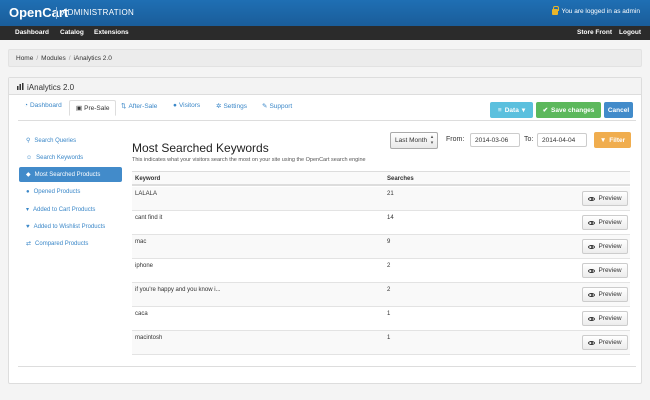 The height and width of the screenshot is (400, 650). Describe the element at coordinates (618, 110) in the screenshot. I see `cancel-button: Cancel` at that location.